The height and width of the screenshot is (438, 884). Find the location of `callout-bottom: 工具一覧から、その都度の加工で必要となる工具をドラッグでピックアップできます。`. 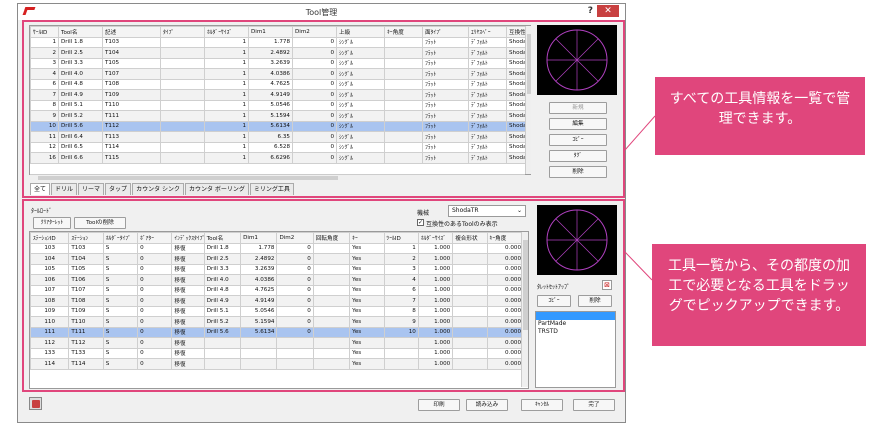

callout-bottom: 工具一覧から、その都度の加工で必要となる工具をドラッグでピックアップできます。 is located at coordinates (759, 295).